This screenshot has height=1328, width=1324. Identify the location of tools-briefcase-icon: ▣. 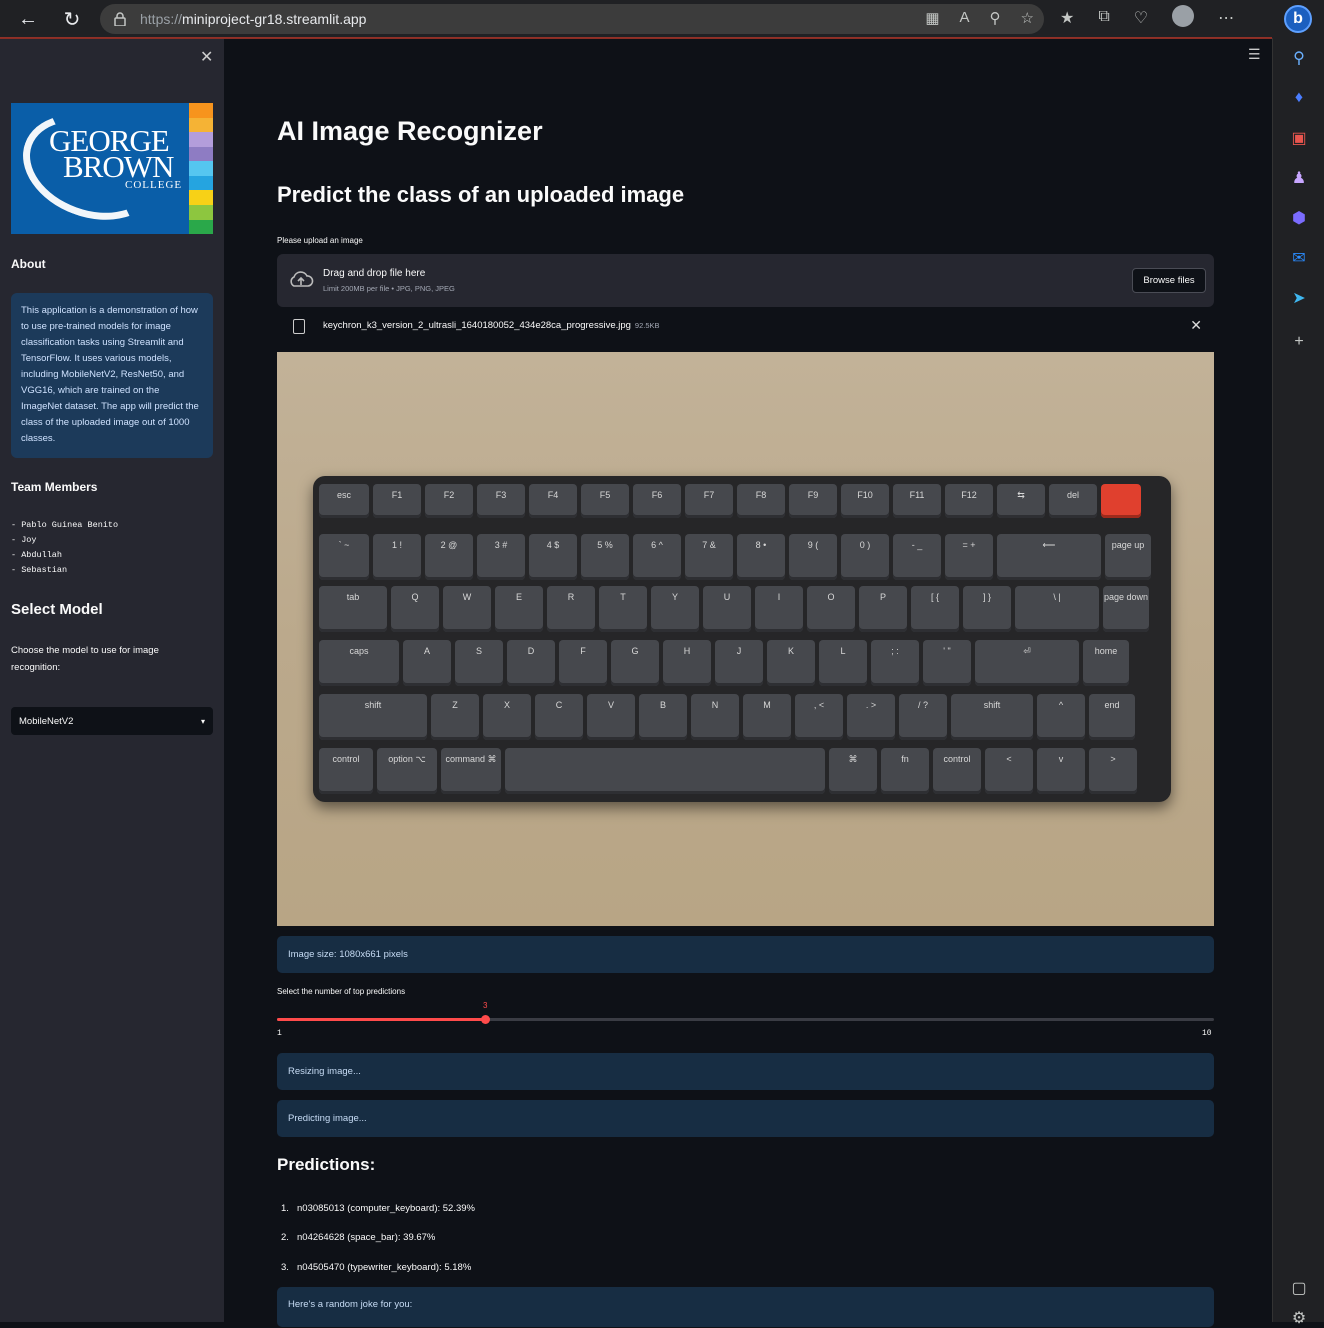
(1299, 138).